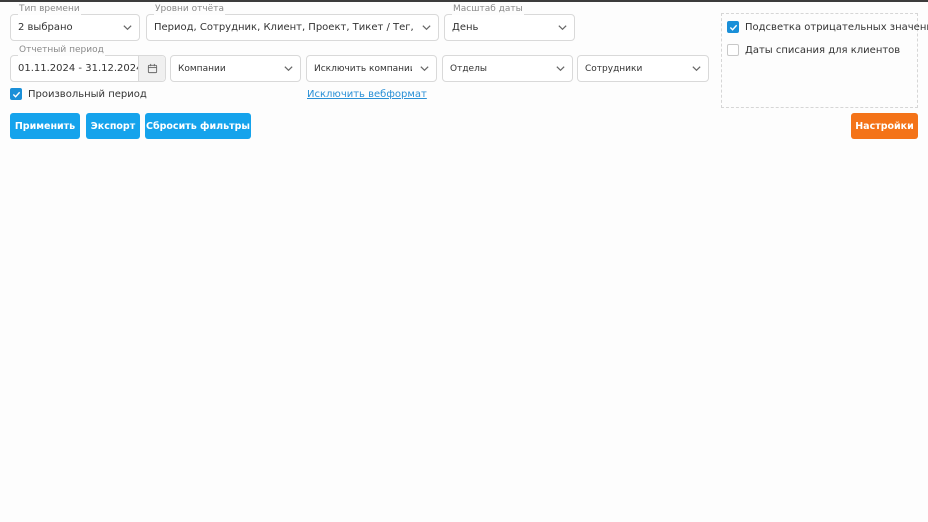  I want to click on employees-value: Сотрудники, so click(614, 68).